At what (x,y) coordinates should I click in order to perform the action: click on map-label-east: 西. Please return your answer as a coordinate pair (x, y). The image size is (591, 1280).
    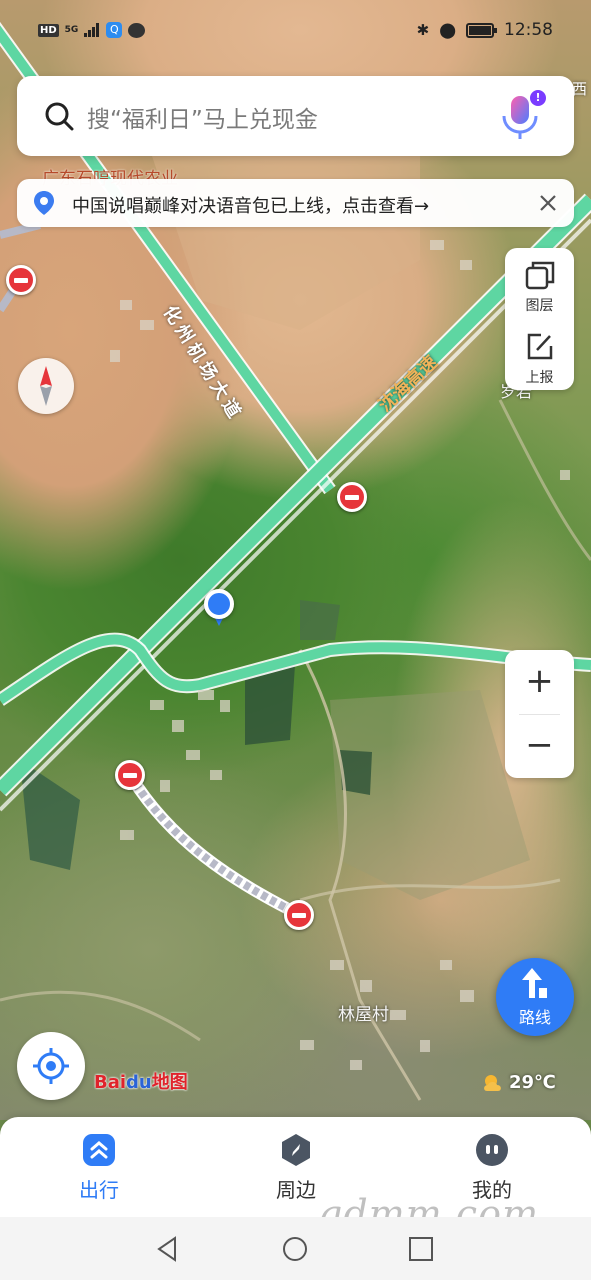
    Looking at the image, I should click on (580, 89).